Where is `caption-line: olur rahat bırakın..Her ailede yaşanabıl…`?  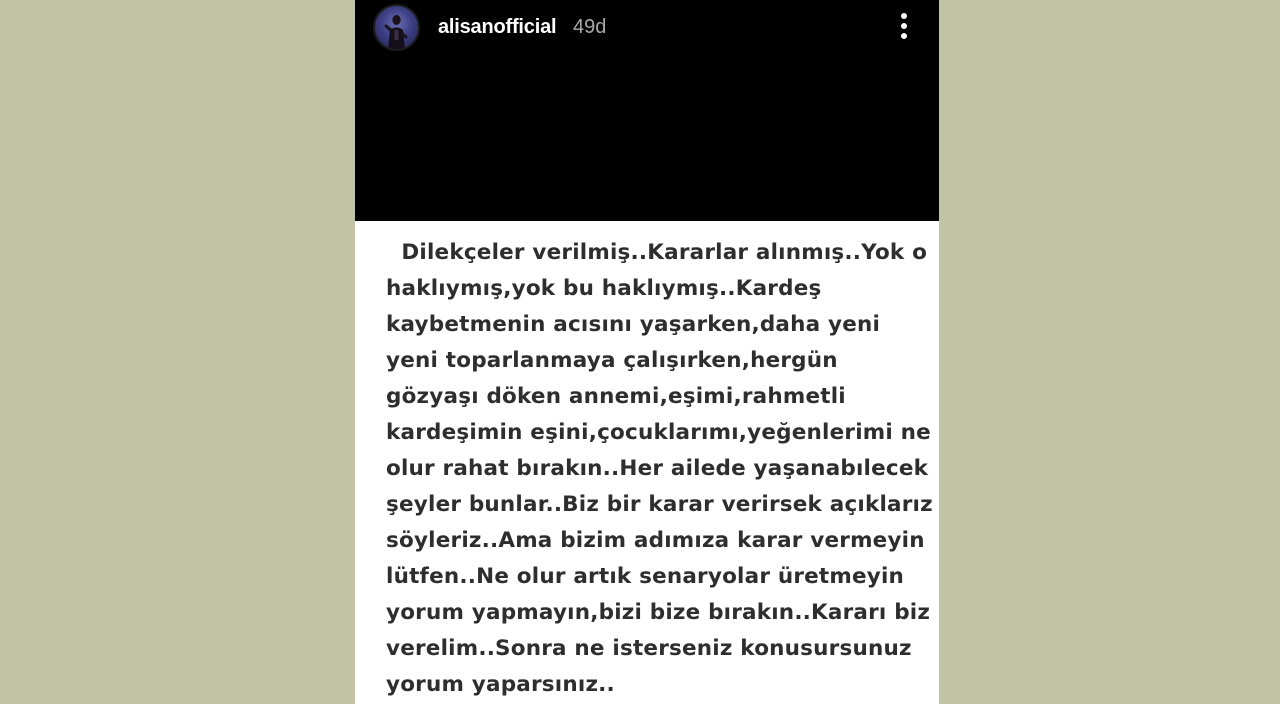
caption-line: olur rahat bırakın..Her ailede yaşanabıl… is located at coordinates (657, 468).